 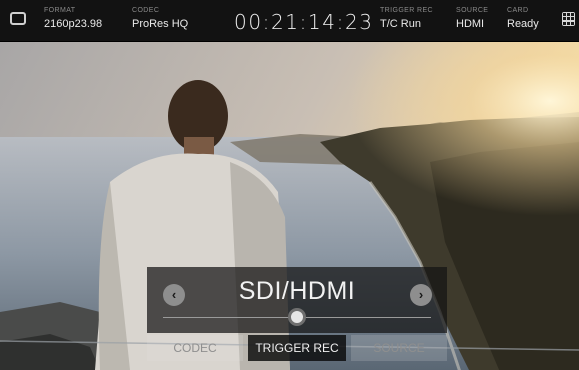 I want to click on source-label: SOURCE, so click(x=472, y=10).